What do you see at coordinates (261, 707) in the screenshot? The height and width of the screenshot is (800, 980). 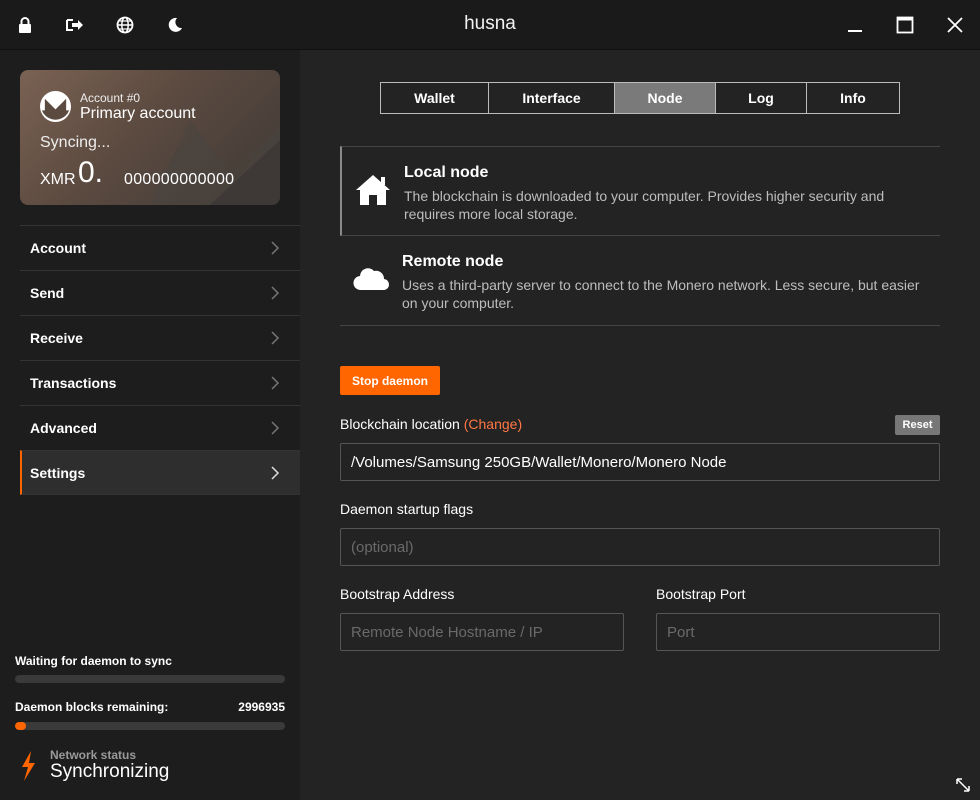 I see `blocks-remaining-value: 2996935` at bounding box center [261, 707].